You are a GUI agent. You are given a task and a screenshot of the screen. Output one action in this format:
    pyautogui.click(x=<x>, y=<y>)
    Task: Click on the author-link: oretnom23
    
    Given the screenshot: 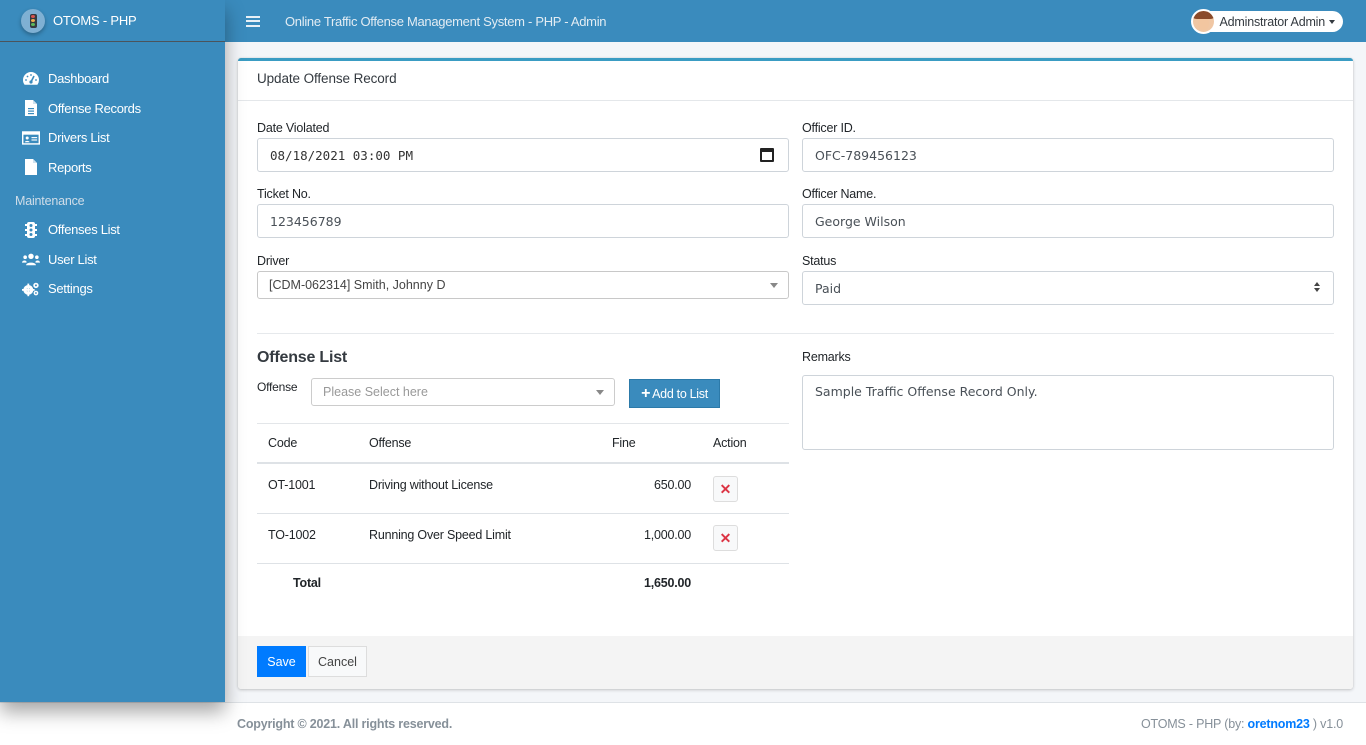 What is the action you would take?
    pyautogui.click(x=1279, y=724)
    